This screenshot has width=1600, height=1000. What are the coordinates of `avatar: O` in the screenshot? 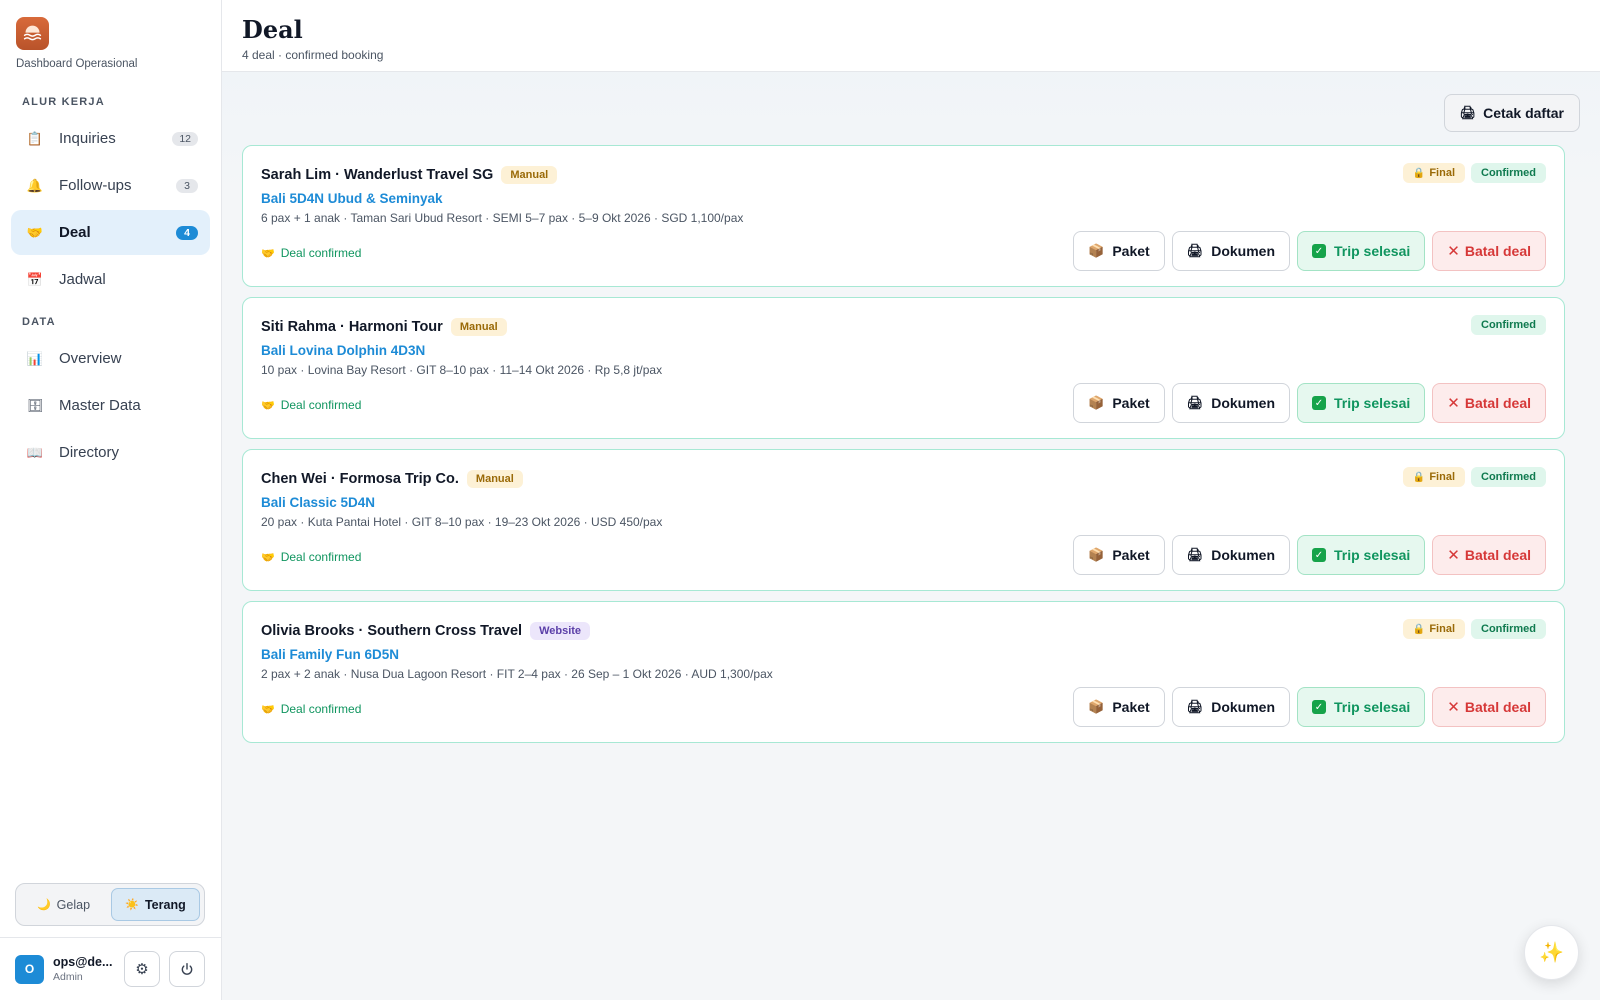 It's located at (29, 969).